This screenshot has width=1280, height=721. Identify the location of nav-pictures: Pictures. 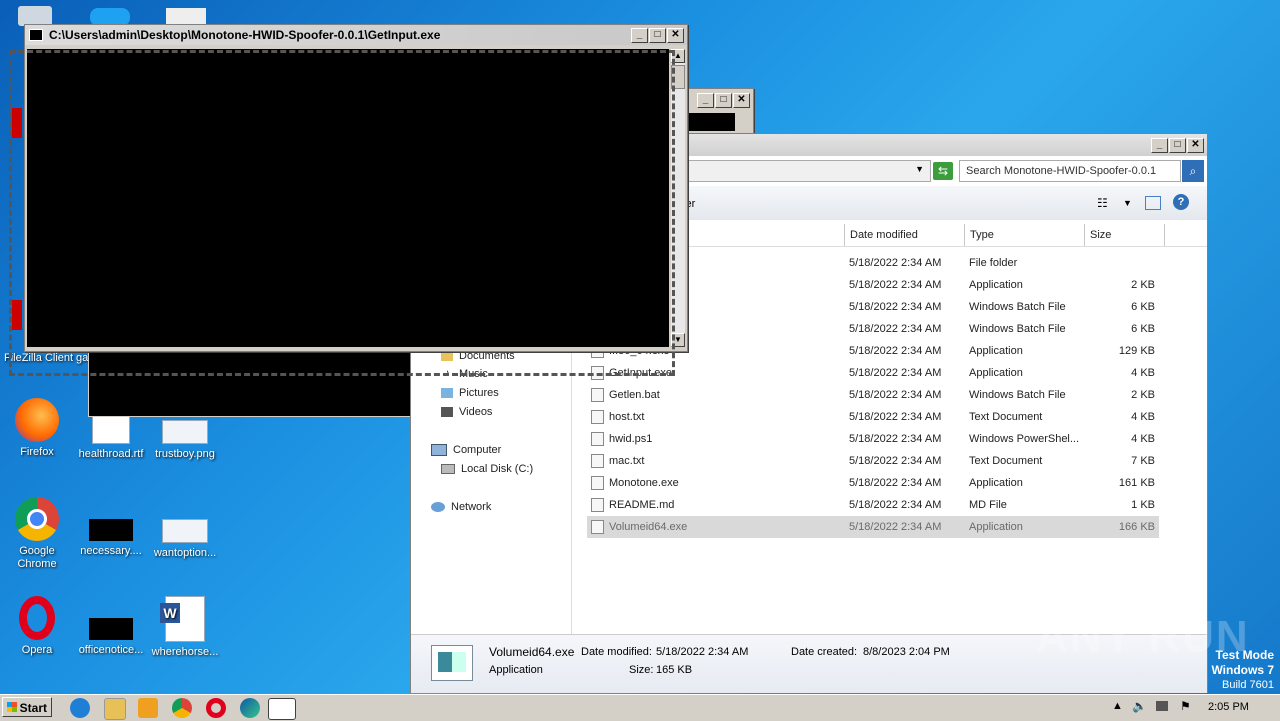
(470, 393).